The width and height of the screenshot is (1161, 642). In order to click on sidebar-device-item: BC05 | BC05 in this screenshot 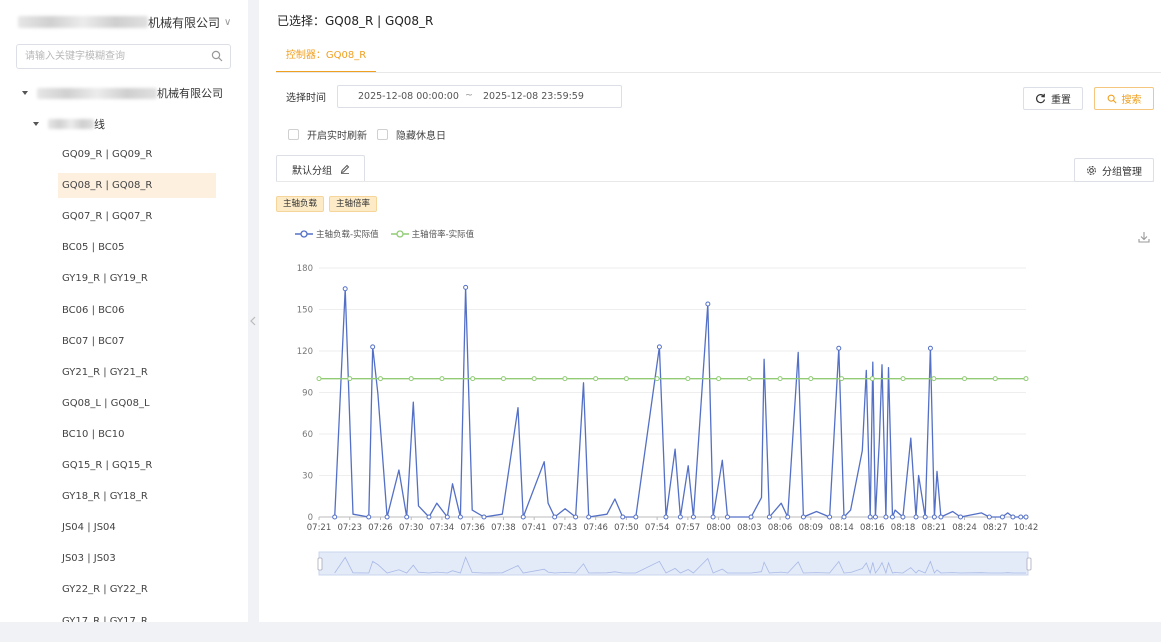, I will do `click(137, 247)`.